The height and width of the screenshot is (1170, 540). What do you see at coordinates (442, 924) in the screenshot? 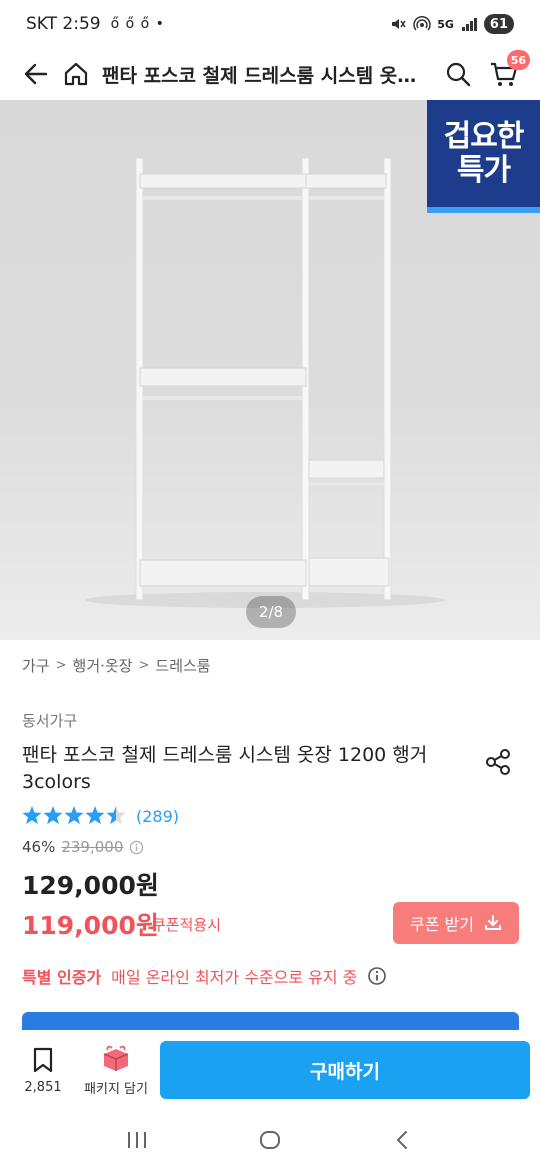
I see `coupon-button-label: 쿠폰 받기` at bounding box center [442, 924].